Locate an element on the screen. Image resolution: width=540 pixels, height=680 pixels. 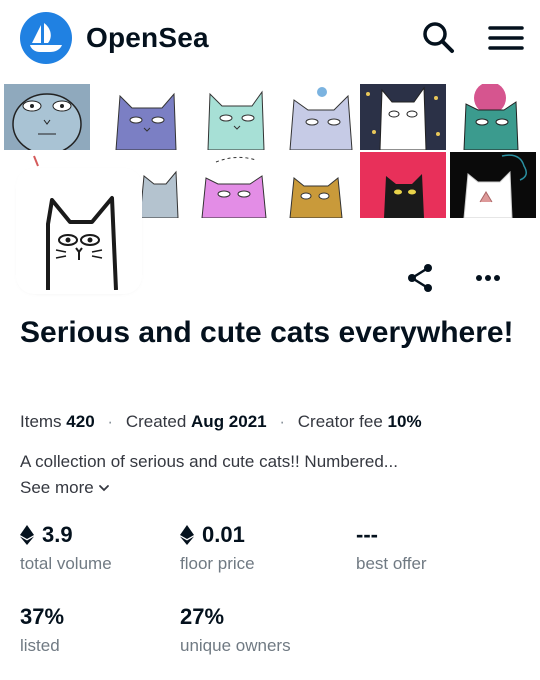
total-volume-label: total volume is located at coordinates (66, 563).